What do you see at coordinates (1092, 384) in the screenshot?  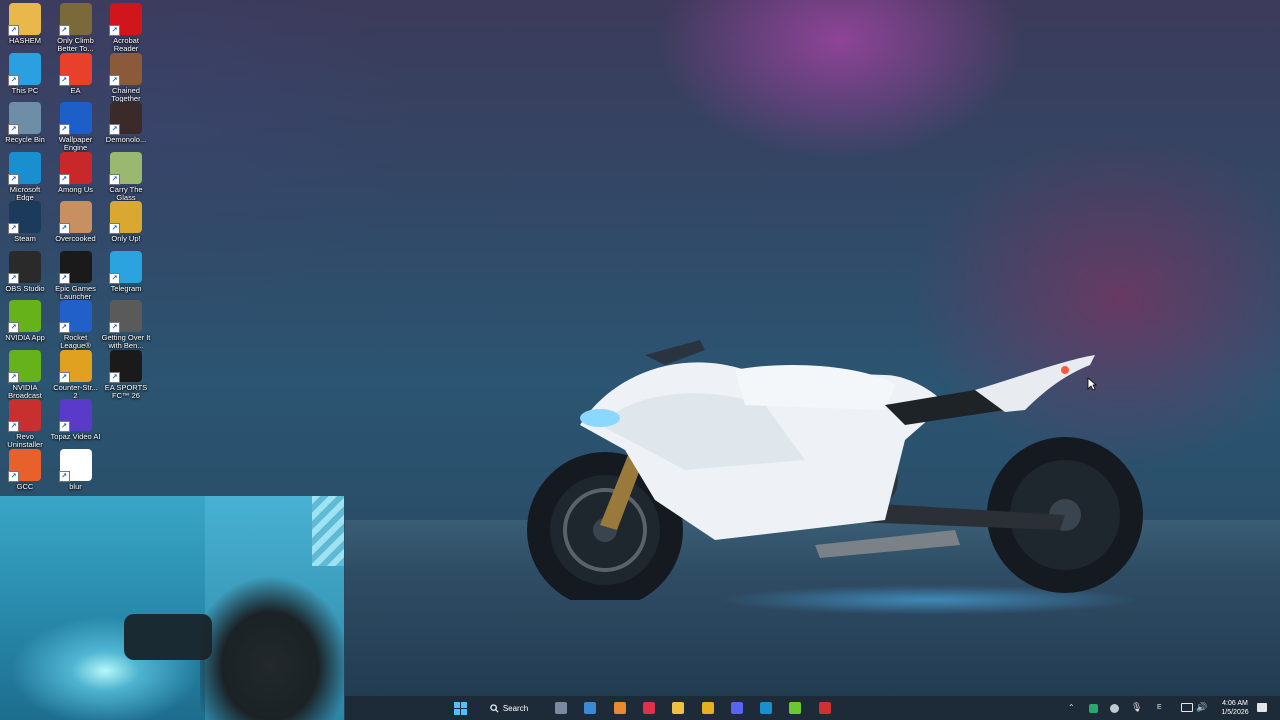 I see `mouse-pointer-icon` at bounding box center [1092, 384].